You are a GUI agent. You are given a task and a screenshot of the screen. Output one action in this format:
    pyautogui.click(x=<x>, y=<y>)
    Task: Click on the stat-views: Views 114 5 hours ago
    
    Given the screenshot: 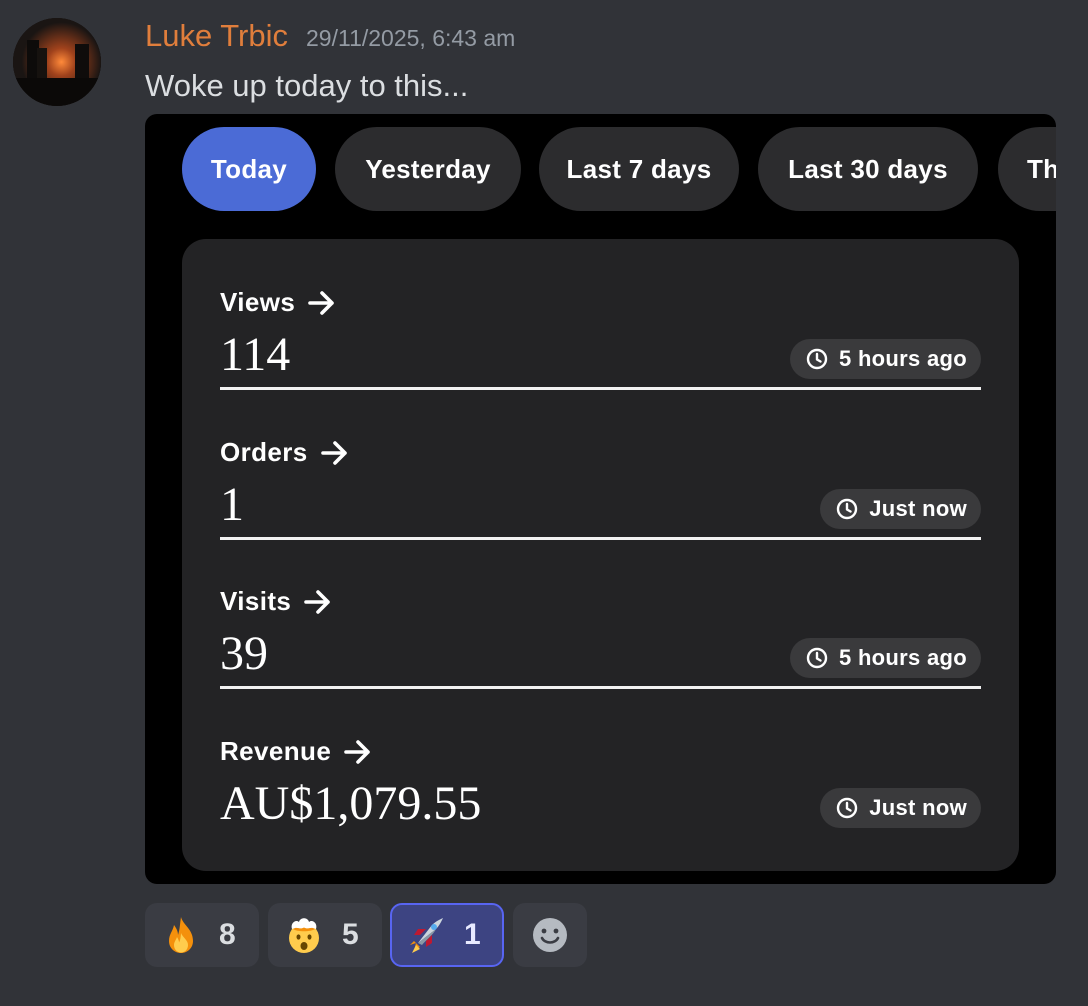 What is the action you would take?
    pyautogui.click(x=600, y=314)
    